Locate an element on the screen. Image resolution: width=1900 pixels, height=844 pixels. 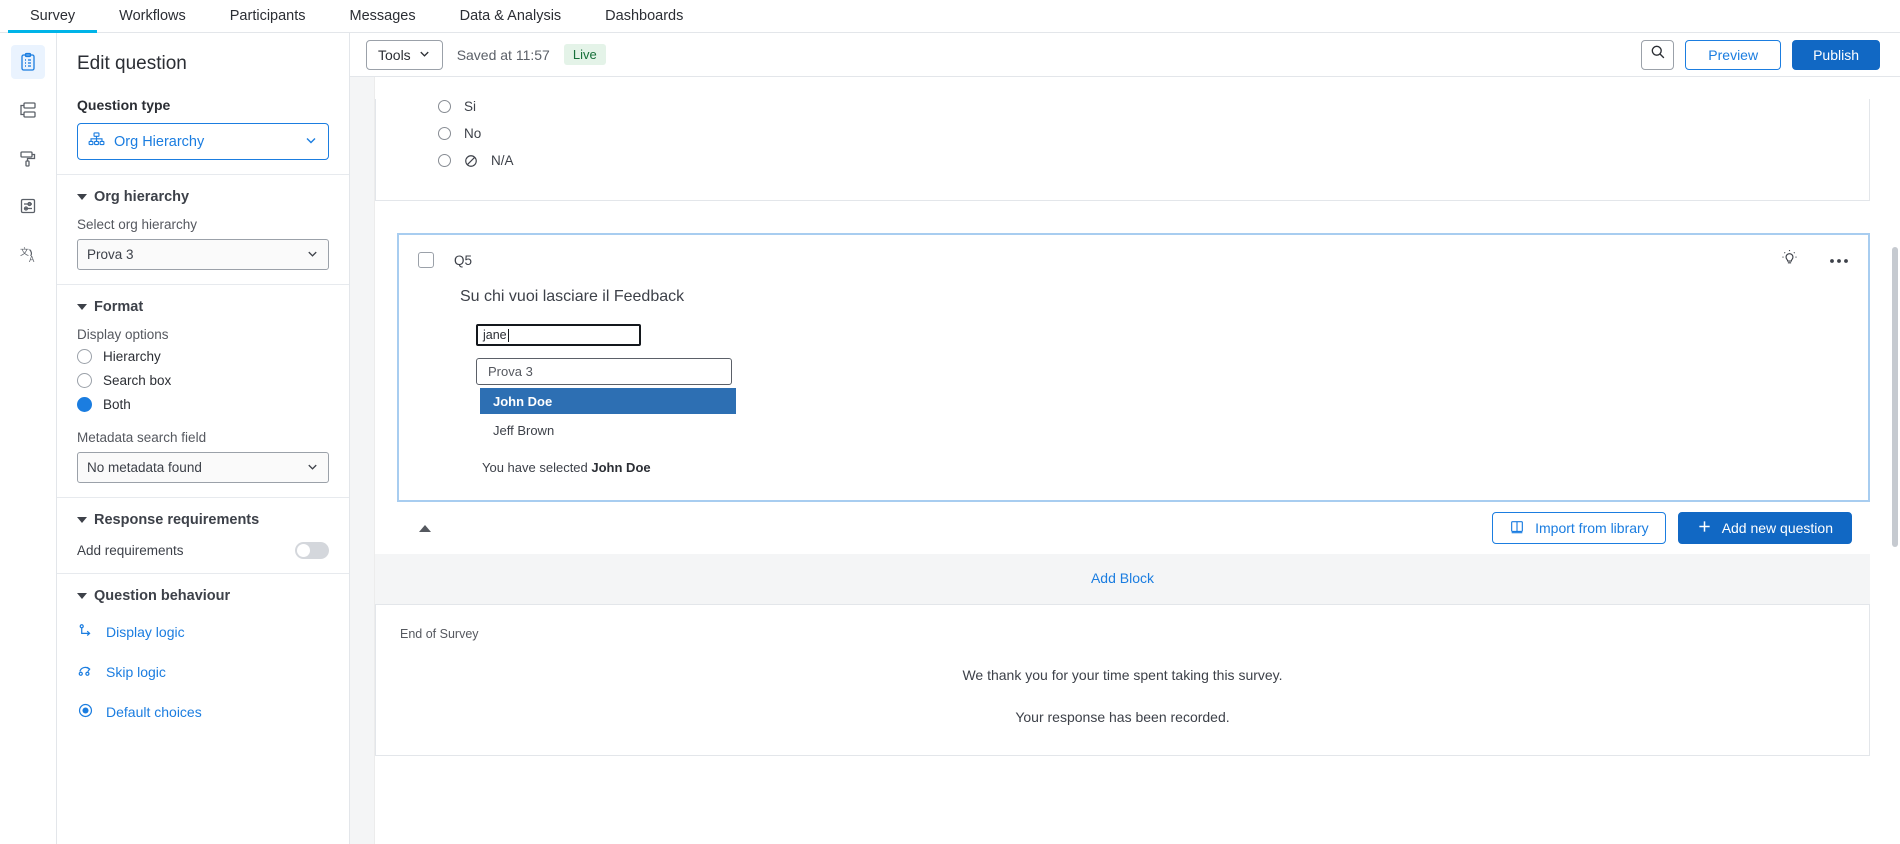
nav-tab-data-analysis: Data & Analysis is located at coordinates (511, 16).